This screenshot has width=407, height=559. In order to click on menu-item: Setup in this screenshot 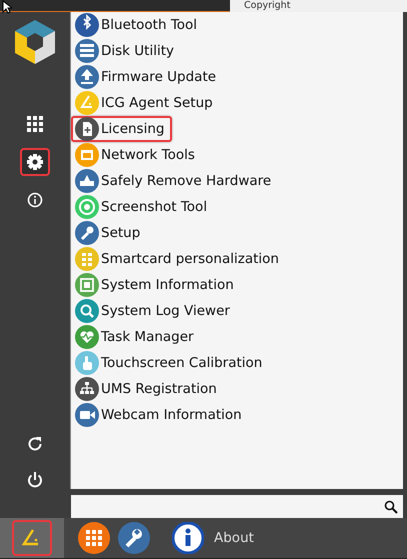, I will do `click(237, 233)`.